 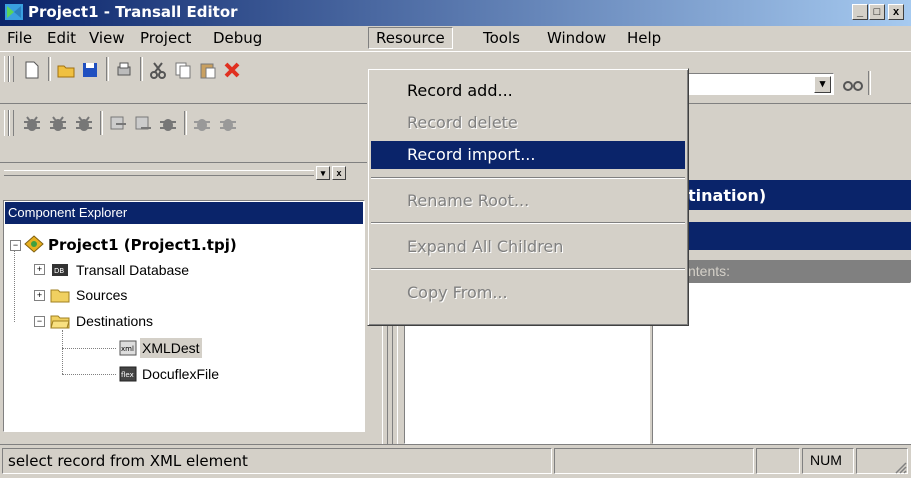 What do you see at coordinates (68, 212) in the screenshot?
I see `explorer-header: Component Explorer` at bounding box center [68, 212].